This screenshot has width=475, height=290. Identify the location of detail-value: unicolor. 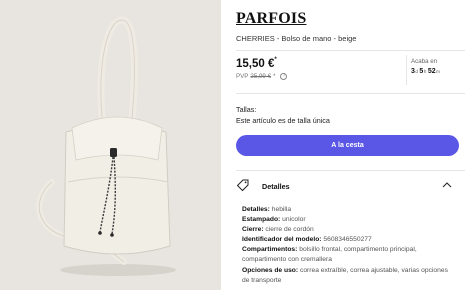
(294, 220).